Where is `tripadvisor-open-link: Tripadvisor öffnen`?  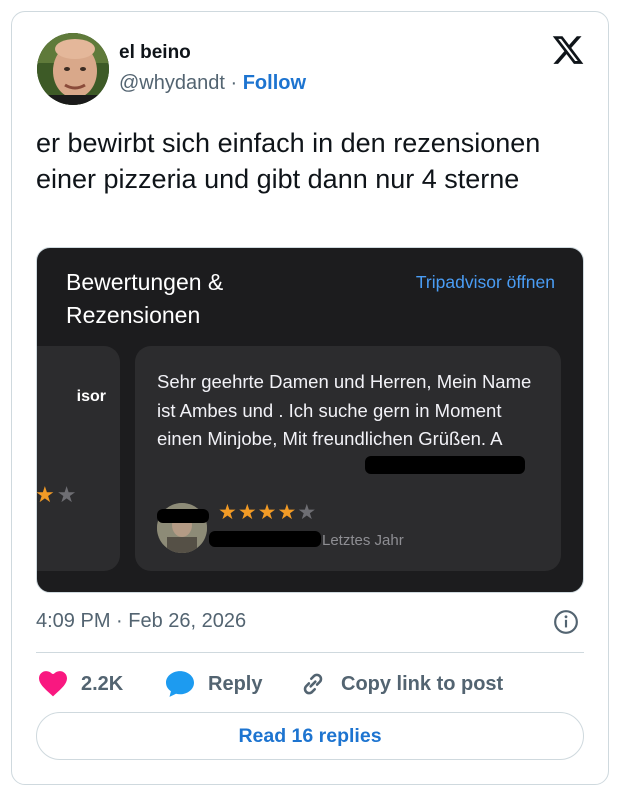
tripadvisor-open-link: Tripadvisor öffnen is located at coordinates (485, 282).